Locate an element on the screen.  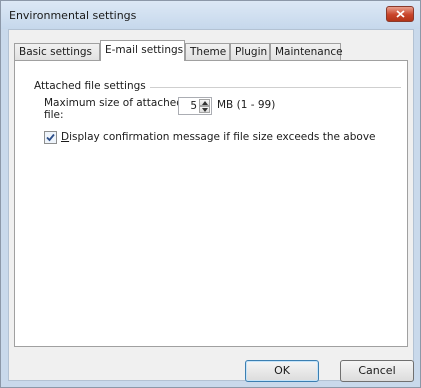
spin-down-icon is located at coordinates (205, 110).